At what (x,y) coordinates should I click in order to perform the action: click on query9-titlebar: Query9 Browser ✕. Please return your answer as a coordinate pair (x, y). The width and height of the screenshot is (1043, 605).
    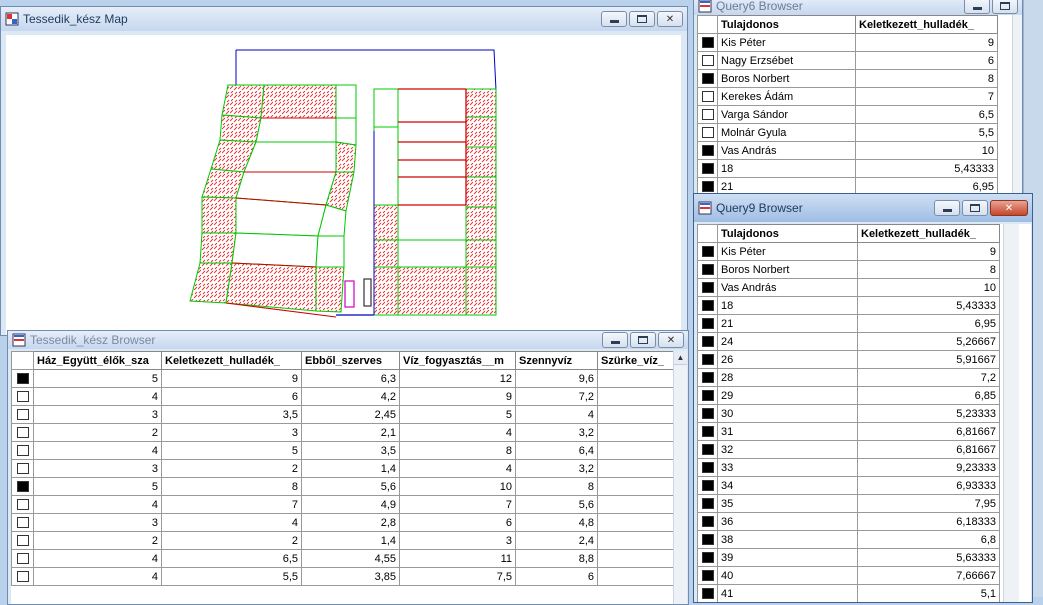
    Looking at the image, I should click on (863, 208).